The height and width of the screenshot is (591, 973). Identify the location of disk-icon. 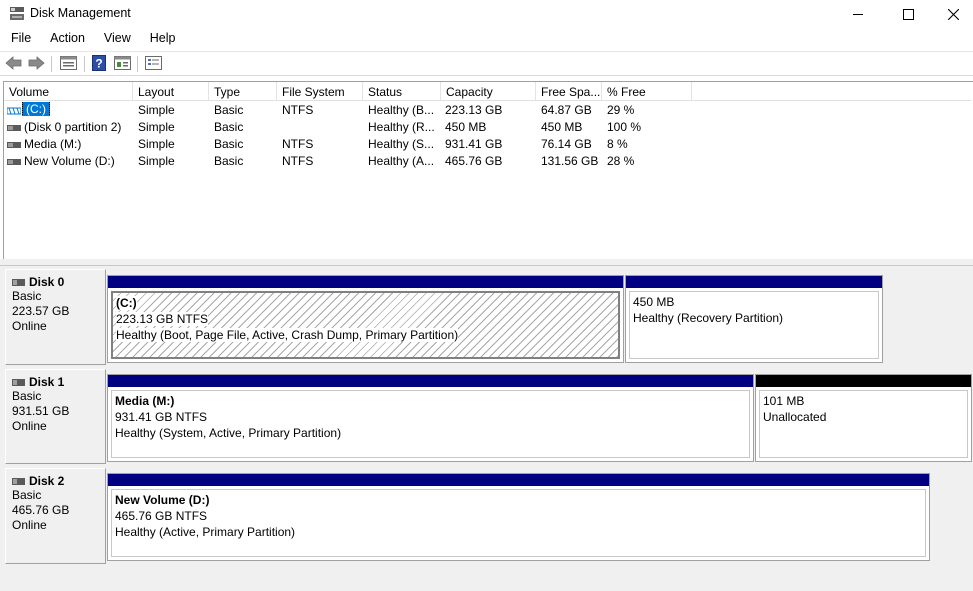
(18, 481).